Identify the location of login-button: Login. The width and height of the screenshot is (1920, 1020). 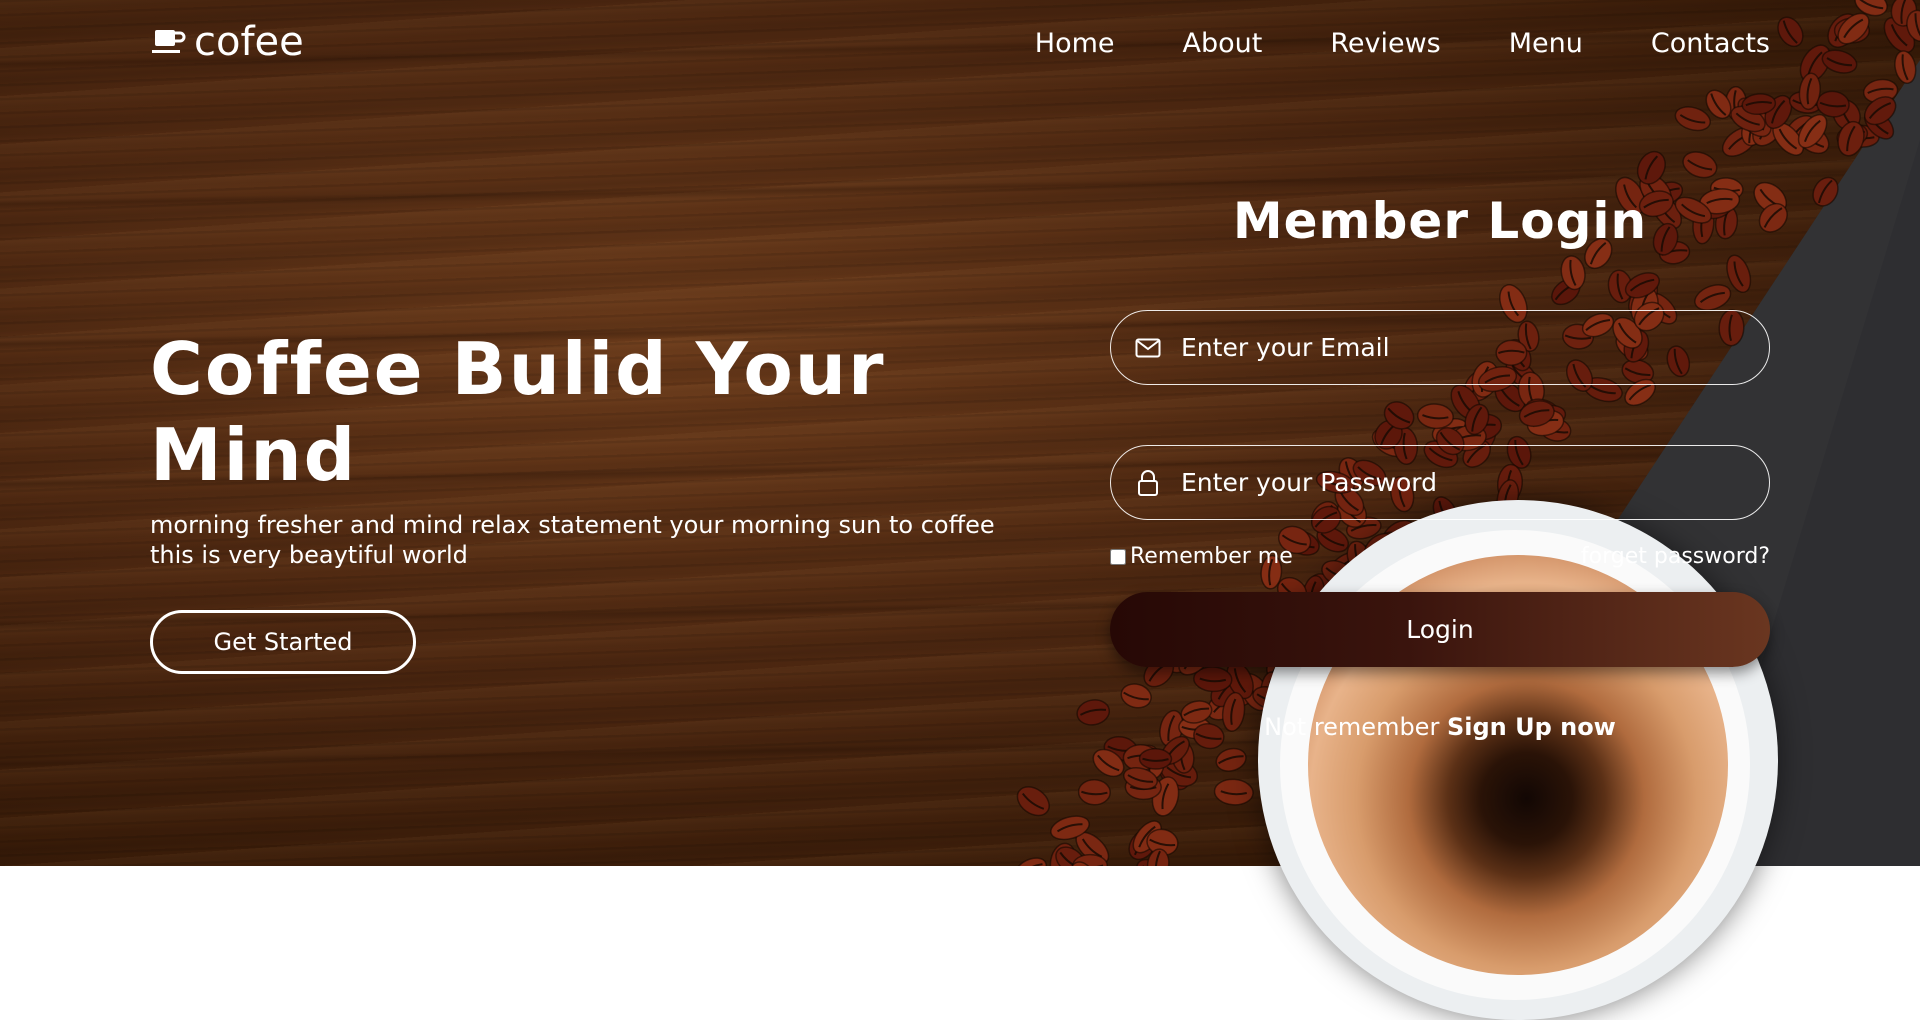
(1440, 629).